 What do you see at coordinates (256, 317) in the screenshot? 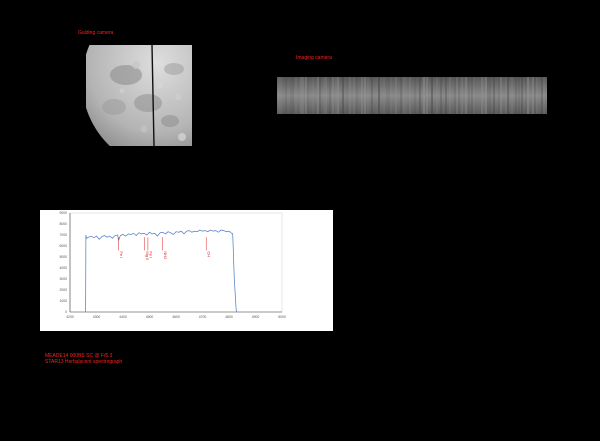
I see `x-tick-label: 4900` at bounding box center [256, 317].